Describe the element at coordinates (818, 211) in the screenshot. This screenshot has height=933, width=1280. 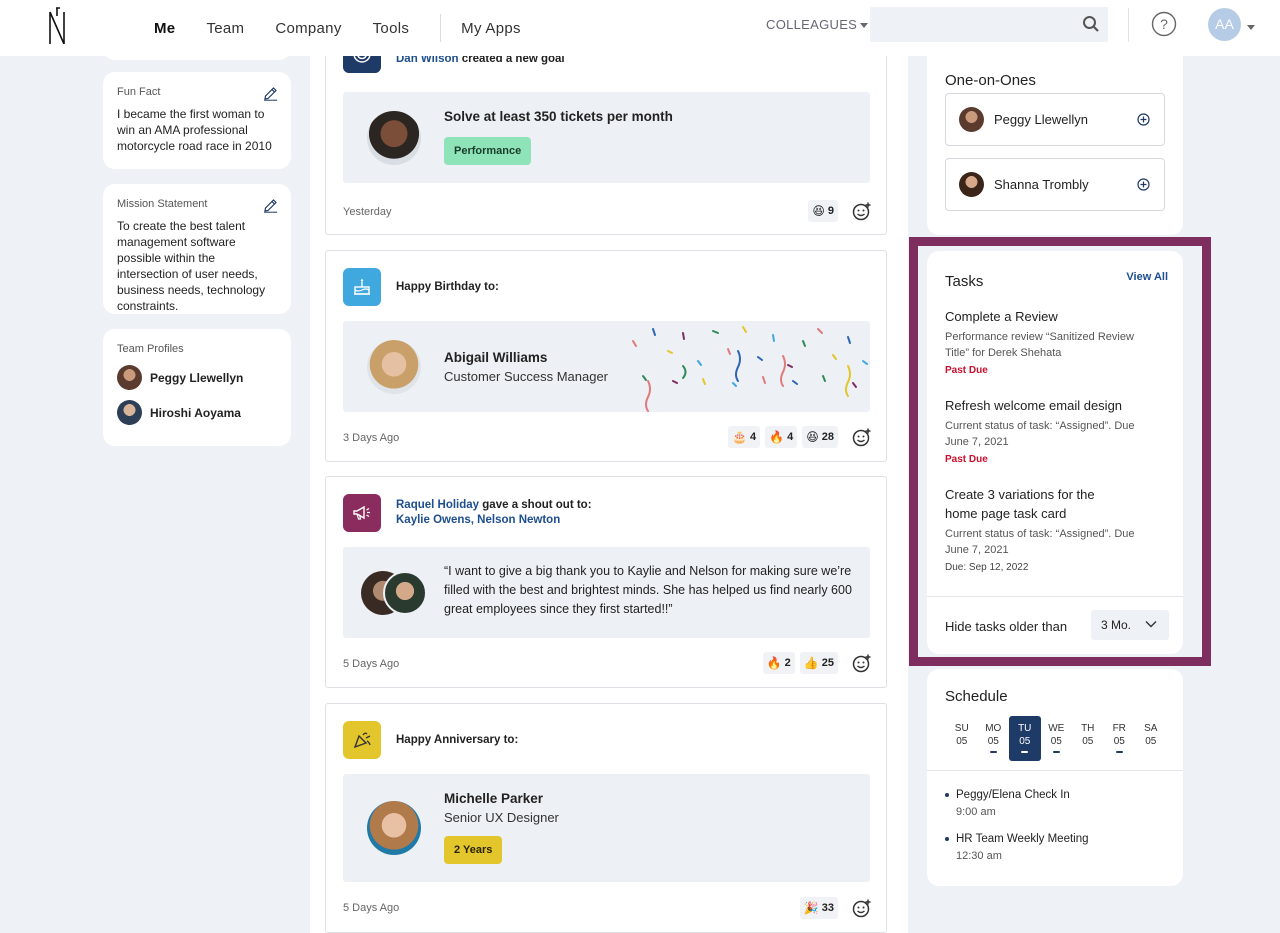
I see `laughing-emoji-icon: 😆` at that location.